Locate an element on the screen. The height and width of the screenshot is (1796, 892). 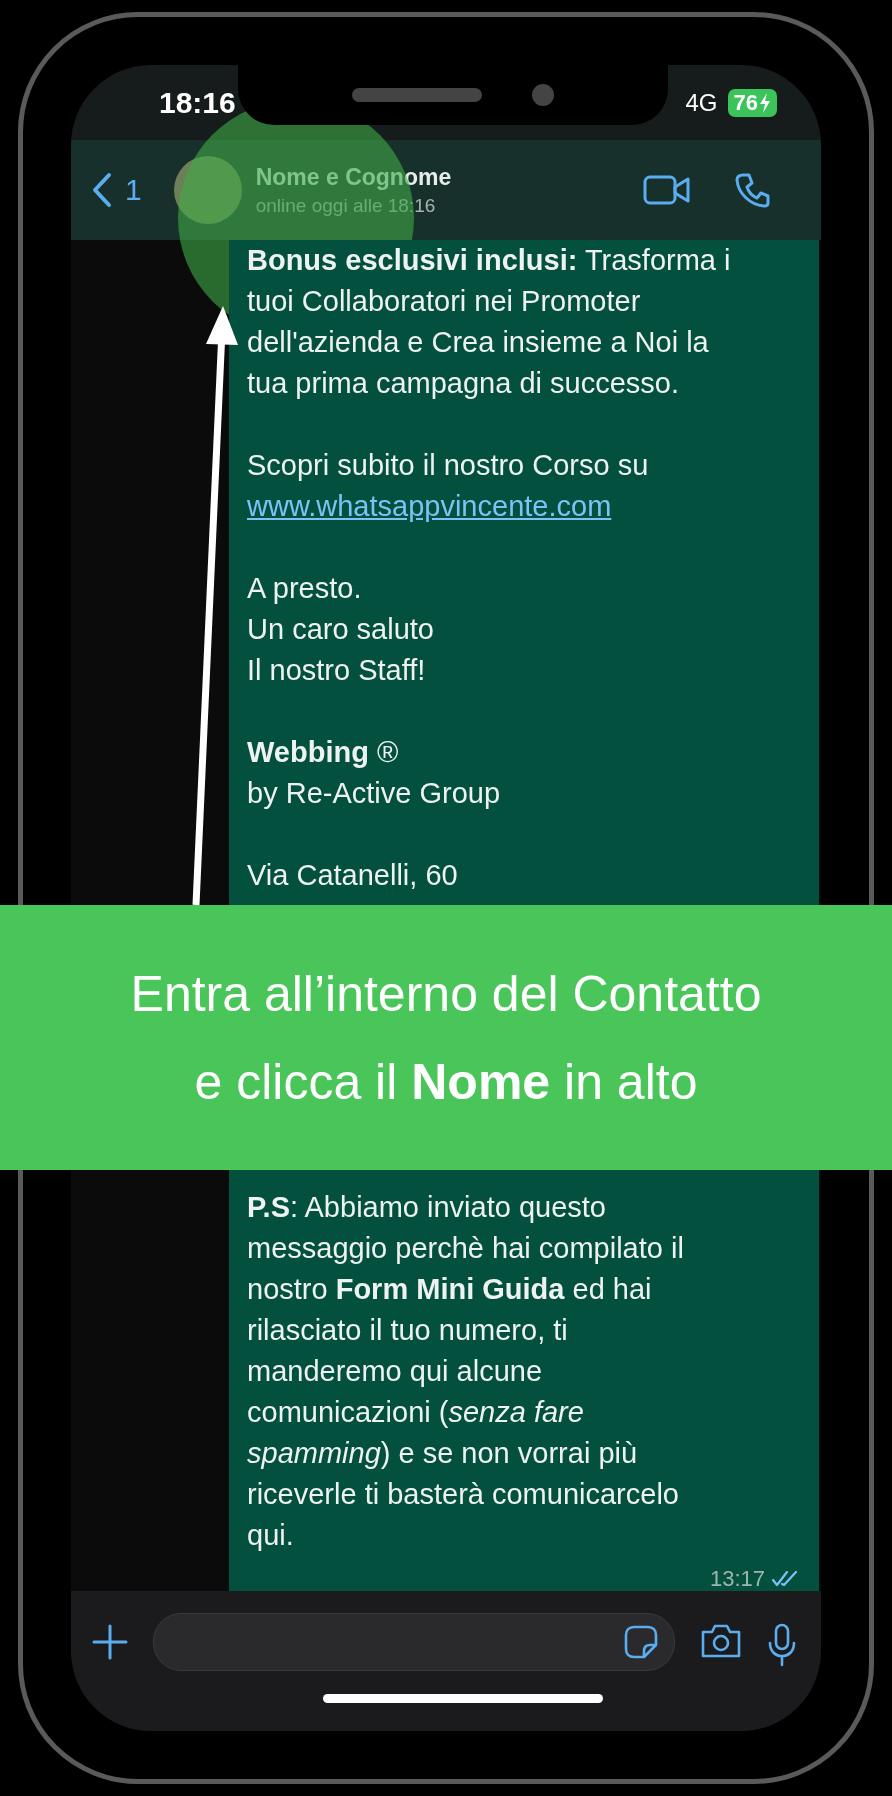
chevron-icon is located at coordinates (102, 190).